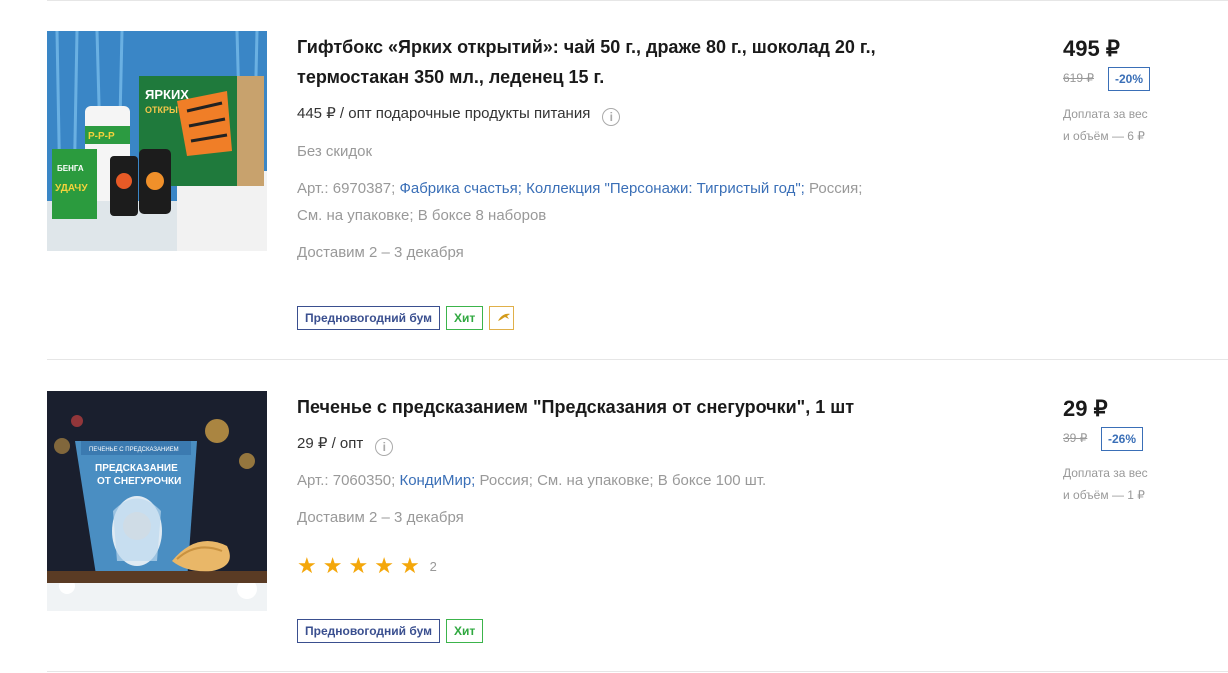 This screenshot has height=673, width=1228. Describe the element at coordinates (1122, 439) in the screenshot. I see `discount-badge: -26%` at that location.